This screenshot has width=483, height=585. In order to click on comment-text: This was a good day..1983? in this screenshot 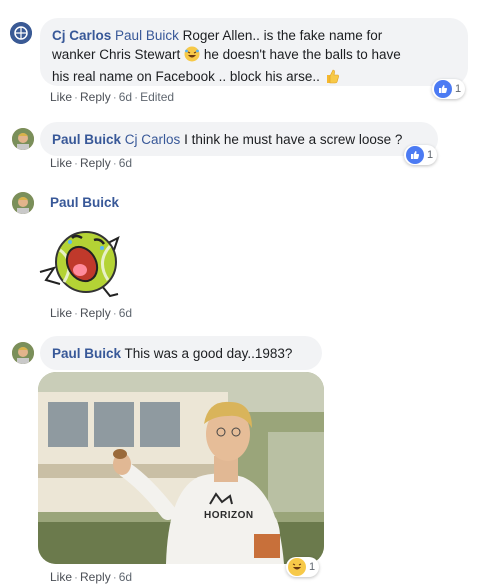, I will do `click(208, 353)`.